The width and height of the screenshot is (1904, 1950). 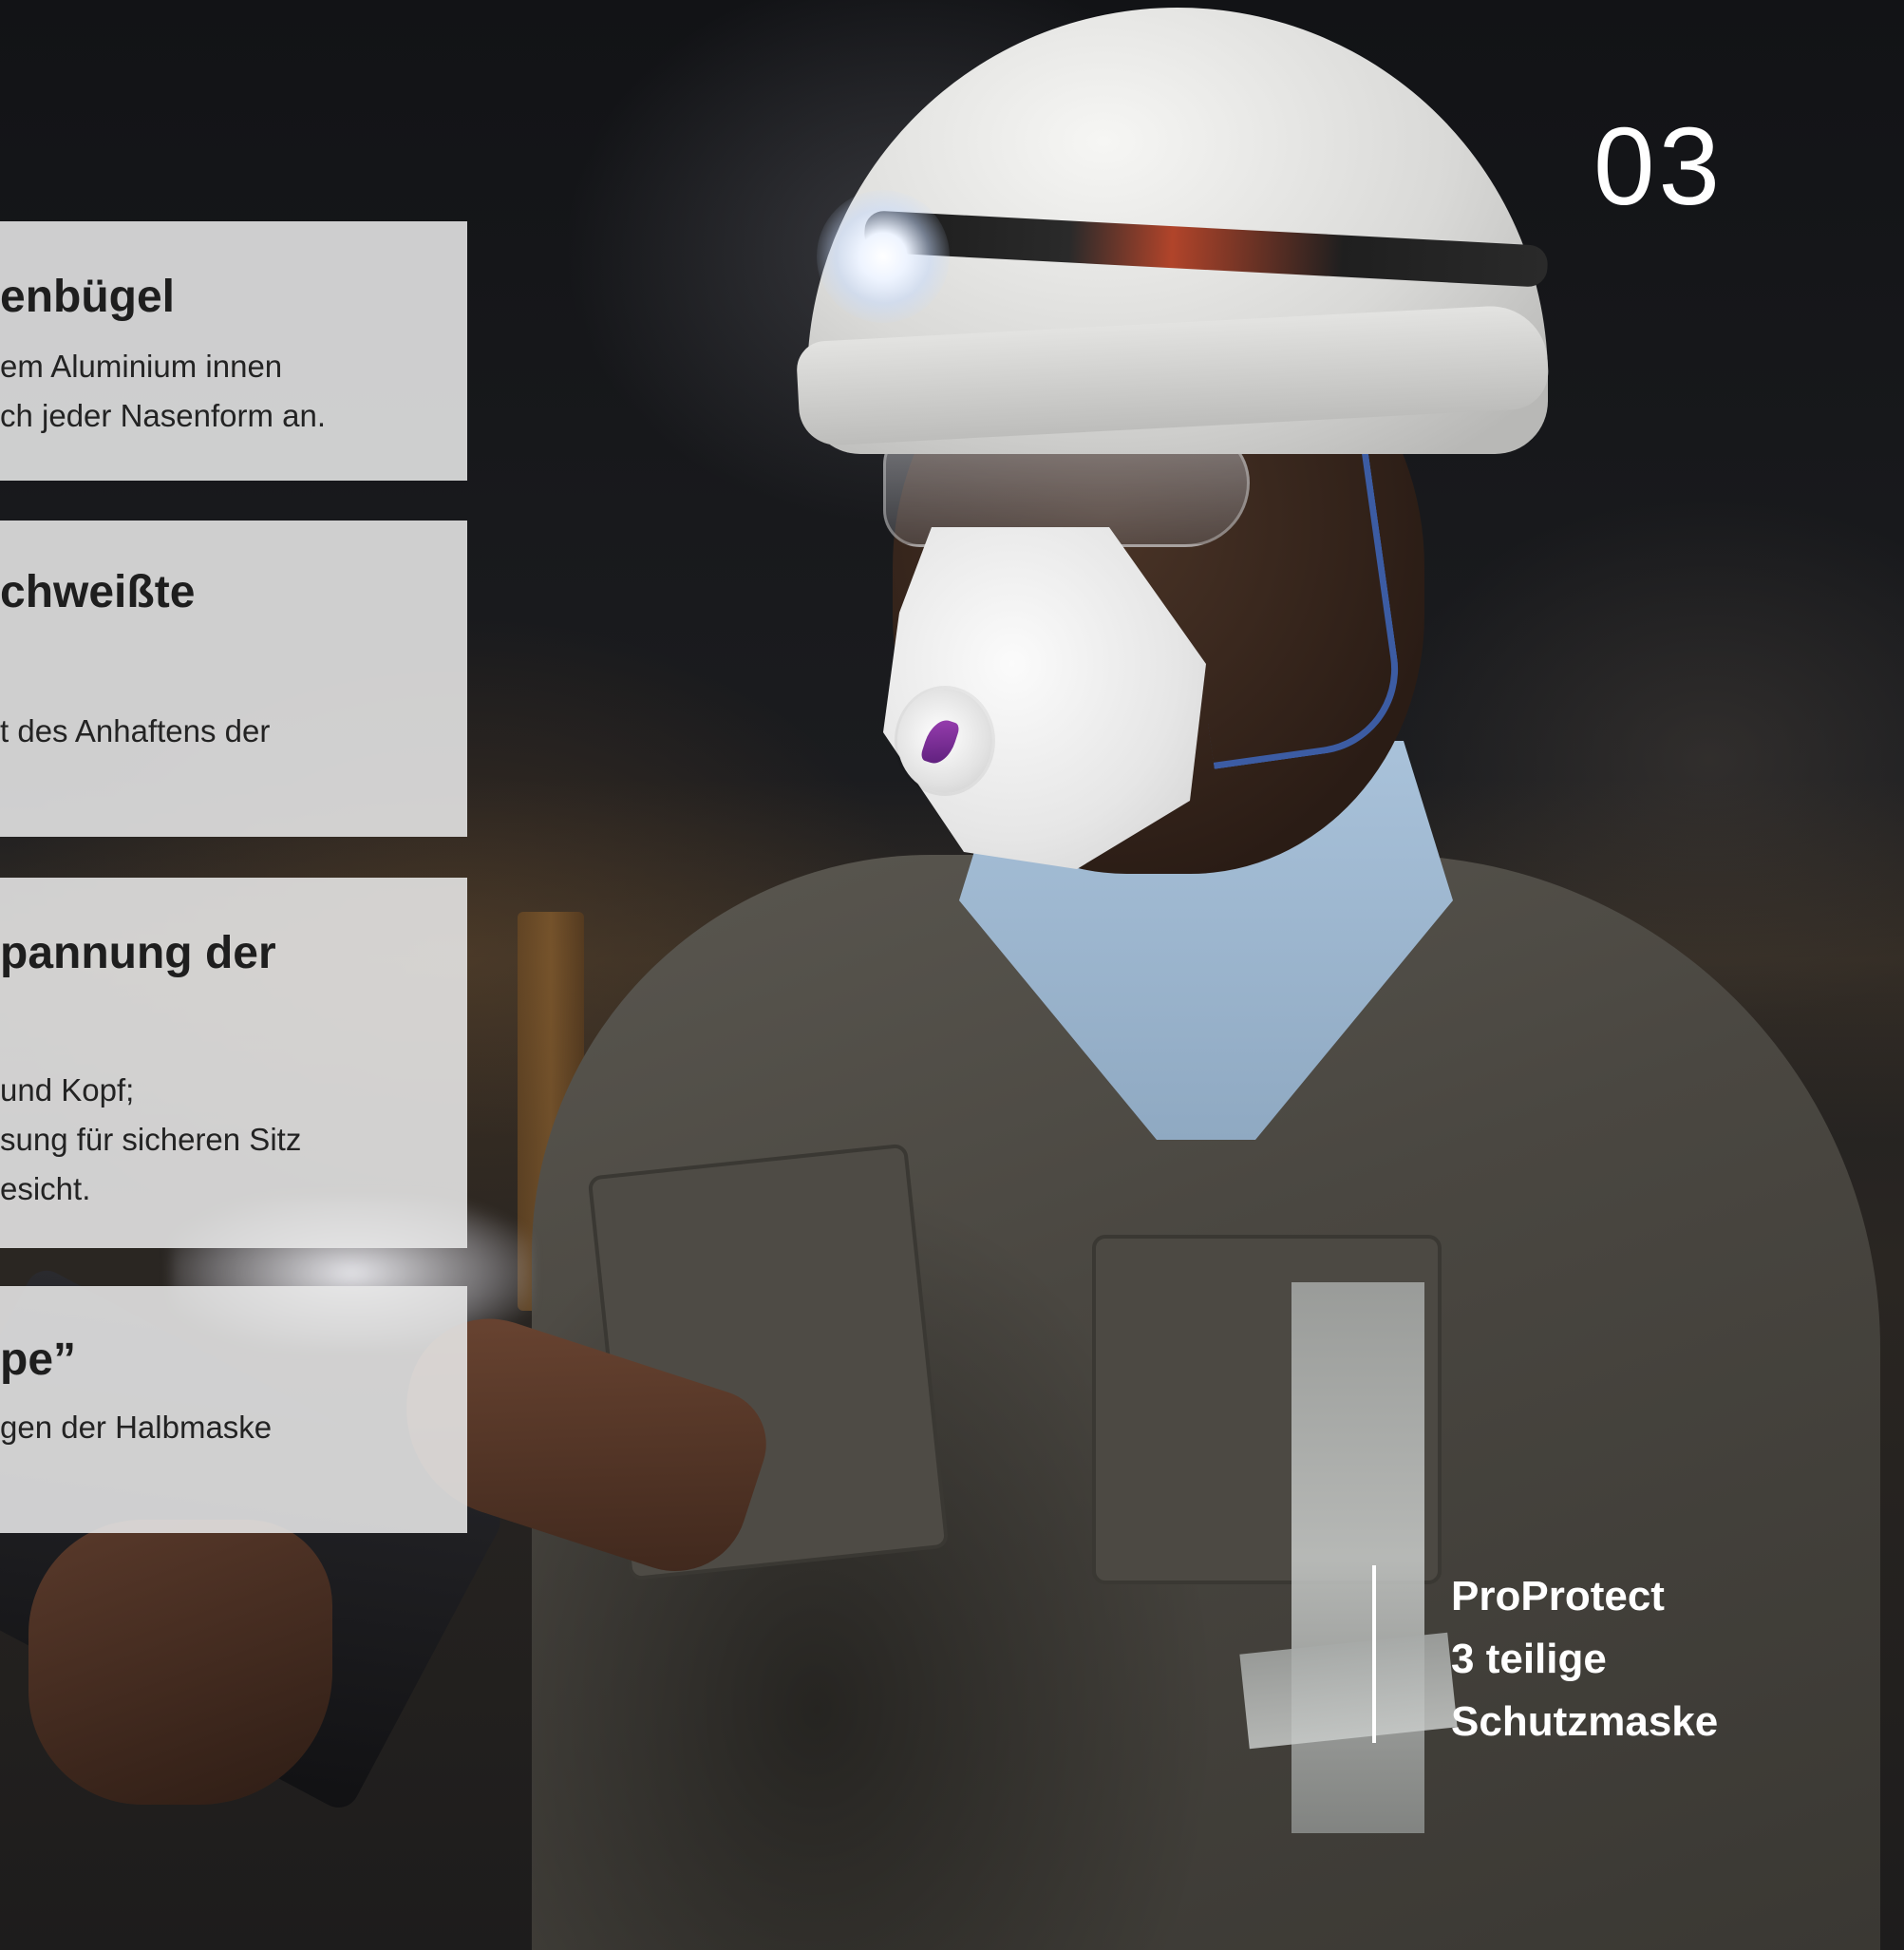 I want to click on feature-title: pannung der, so click(x=138, y=953).